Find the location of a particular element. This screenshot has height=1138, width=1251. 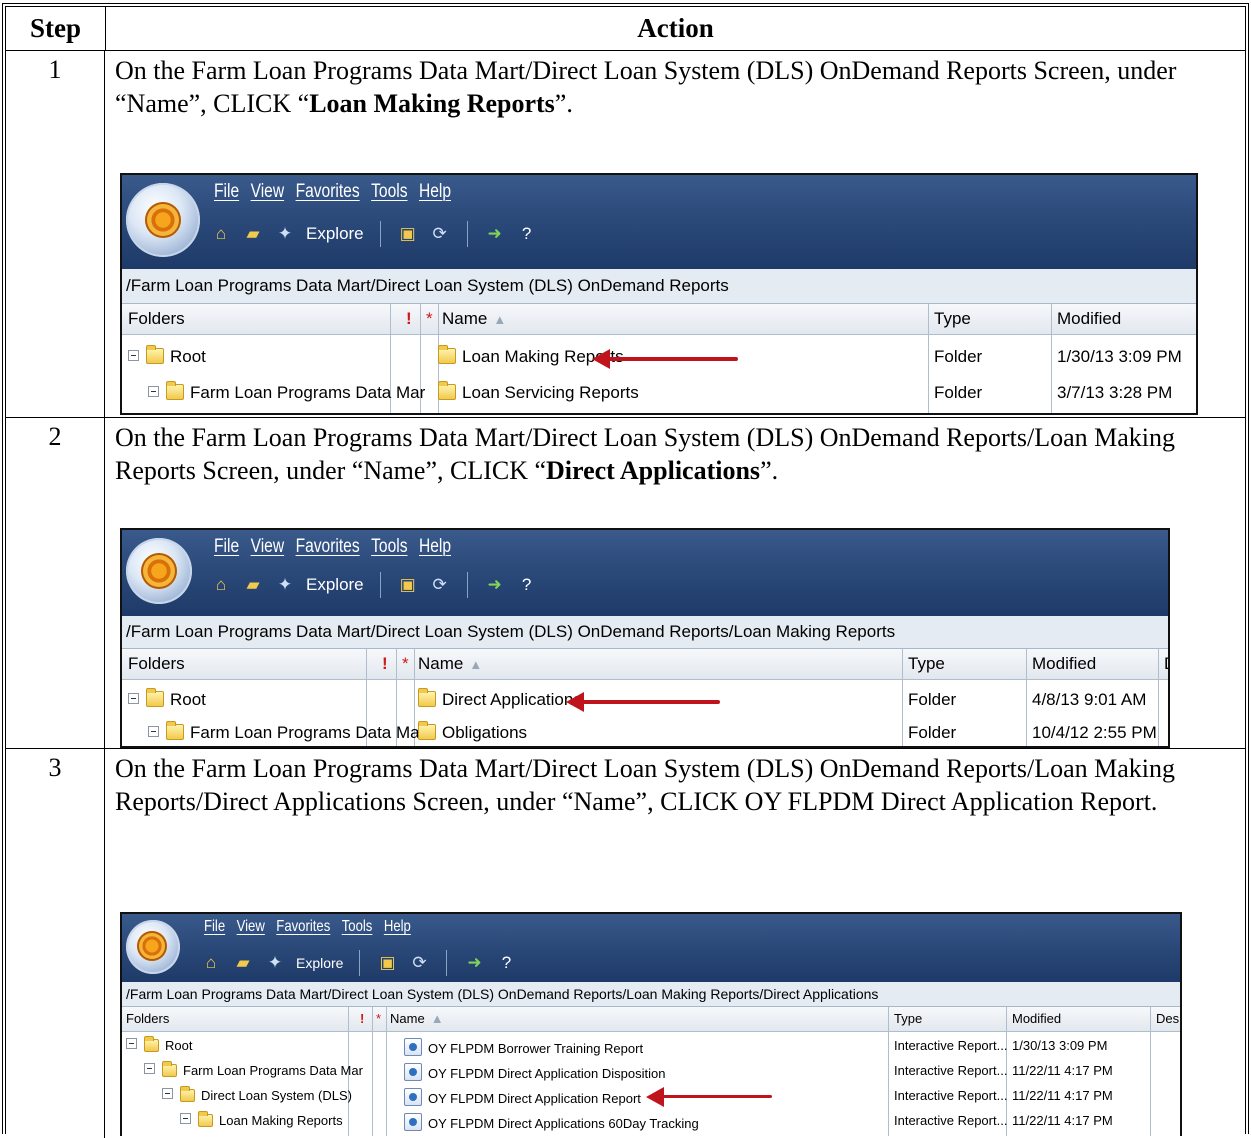

list-item: Obligations is located at coordinates (472, 732).